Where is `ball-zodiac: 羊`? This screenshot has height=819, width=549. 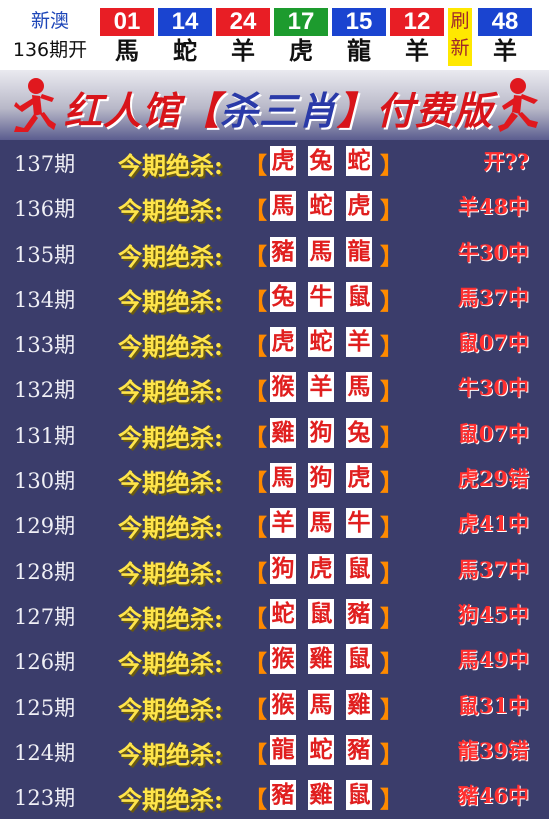
ball-zodiac: 羊 is located at coordinates (505, 51).